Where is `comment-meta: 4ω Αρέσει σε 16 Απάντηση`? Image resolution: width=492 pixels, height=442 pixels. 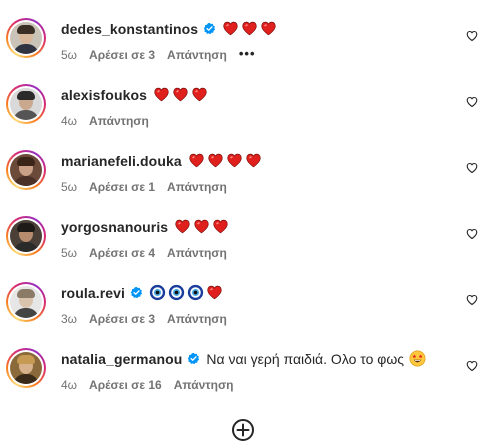 comment-meta: 4ω Αρέσει σε 16 Απάντηση is located at coordinates (153, 385).